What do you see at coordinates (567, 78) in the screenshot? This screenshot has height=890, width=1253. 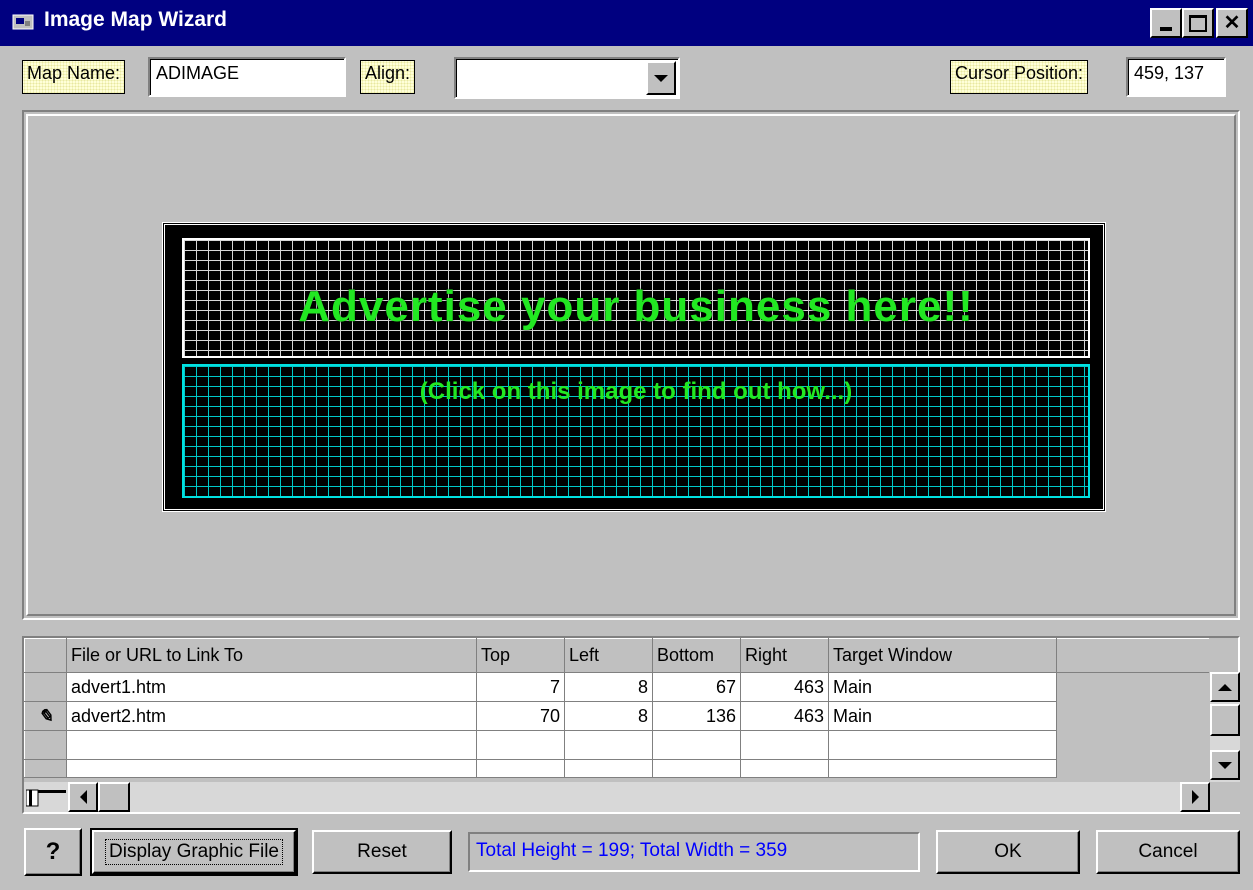 I see `align-select` at bounding box center [567, 78].